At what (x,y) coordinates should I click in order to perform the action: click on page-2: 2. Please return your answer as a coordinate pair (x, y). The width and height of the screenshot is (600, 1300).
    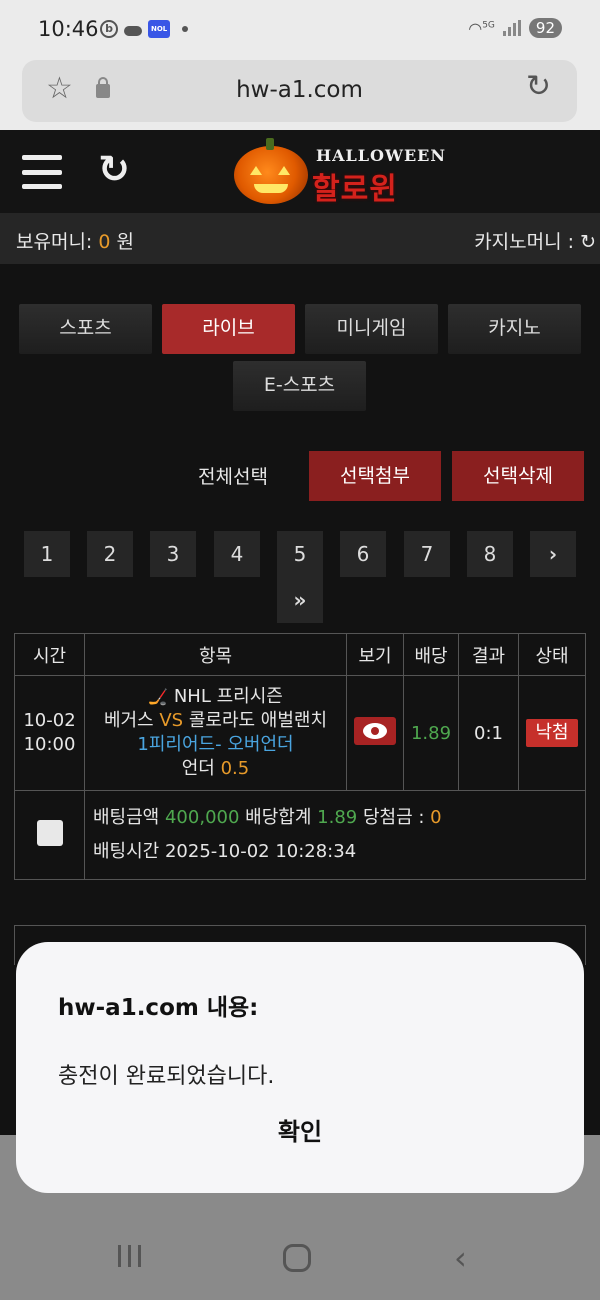
    Looking at the image, I should click on (110, 554).